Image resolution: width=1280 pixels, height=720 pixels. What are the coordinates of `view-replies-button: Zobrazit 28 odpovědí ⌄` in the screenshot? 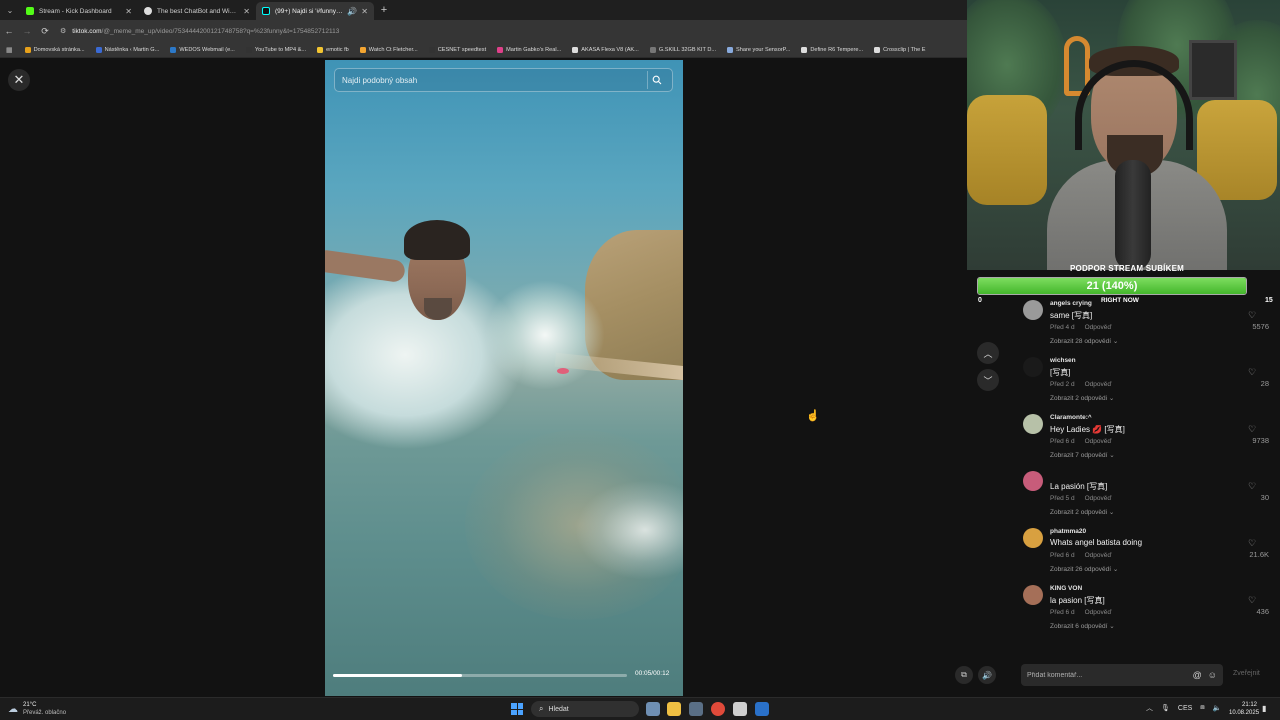 It's located at (1084, 341).